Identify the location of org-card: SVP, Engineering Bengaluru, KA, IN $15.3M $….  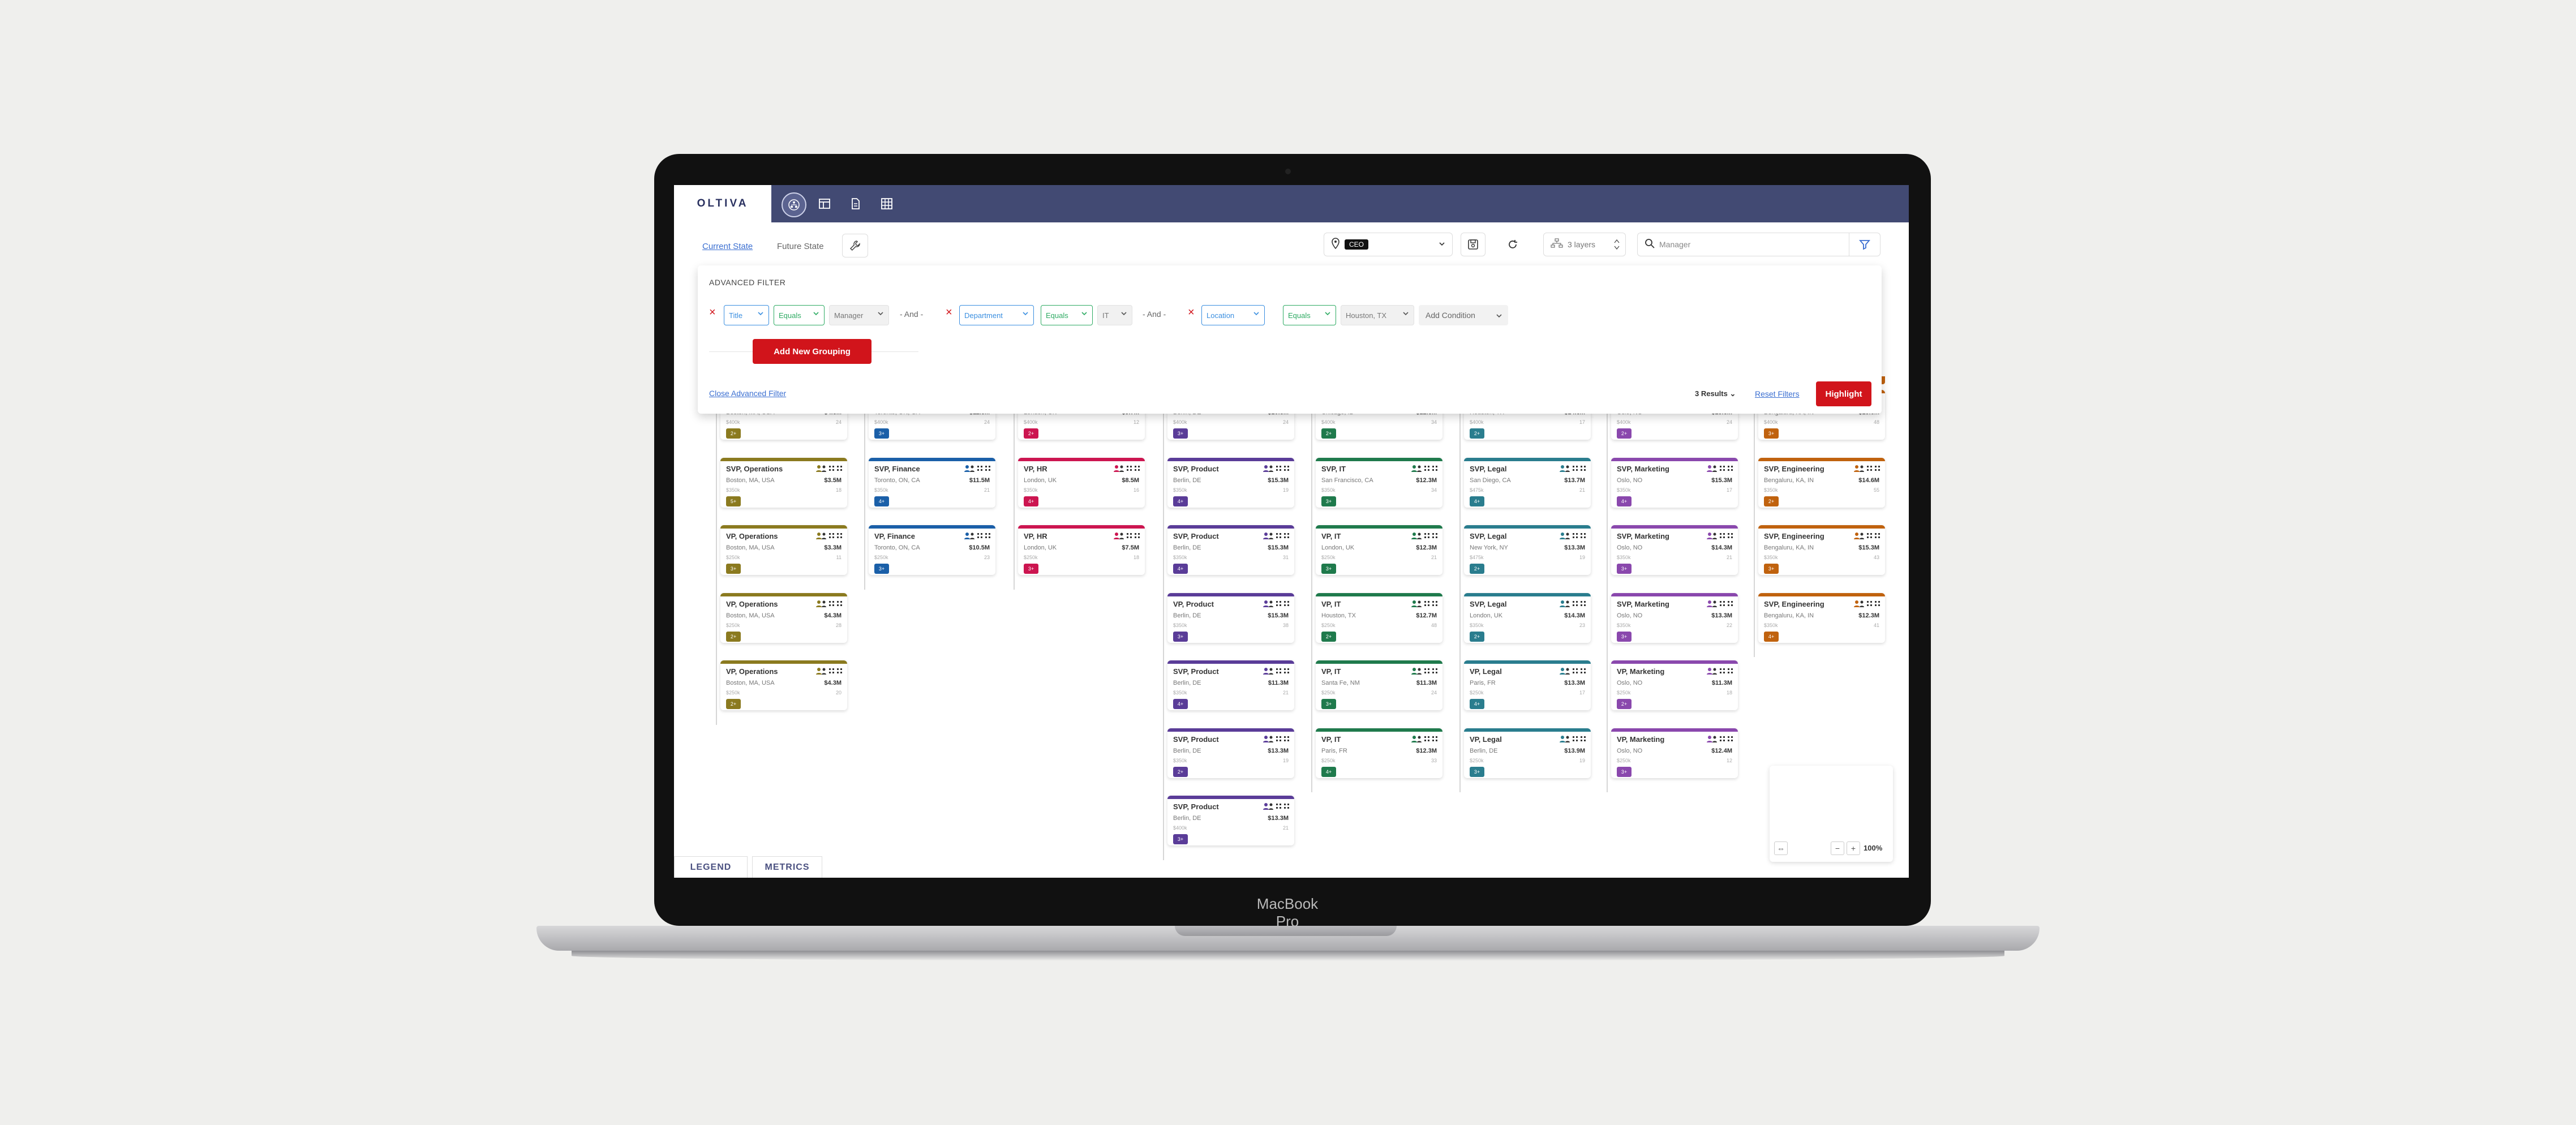
(1822, 550).